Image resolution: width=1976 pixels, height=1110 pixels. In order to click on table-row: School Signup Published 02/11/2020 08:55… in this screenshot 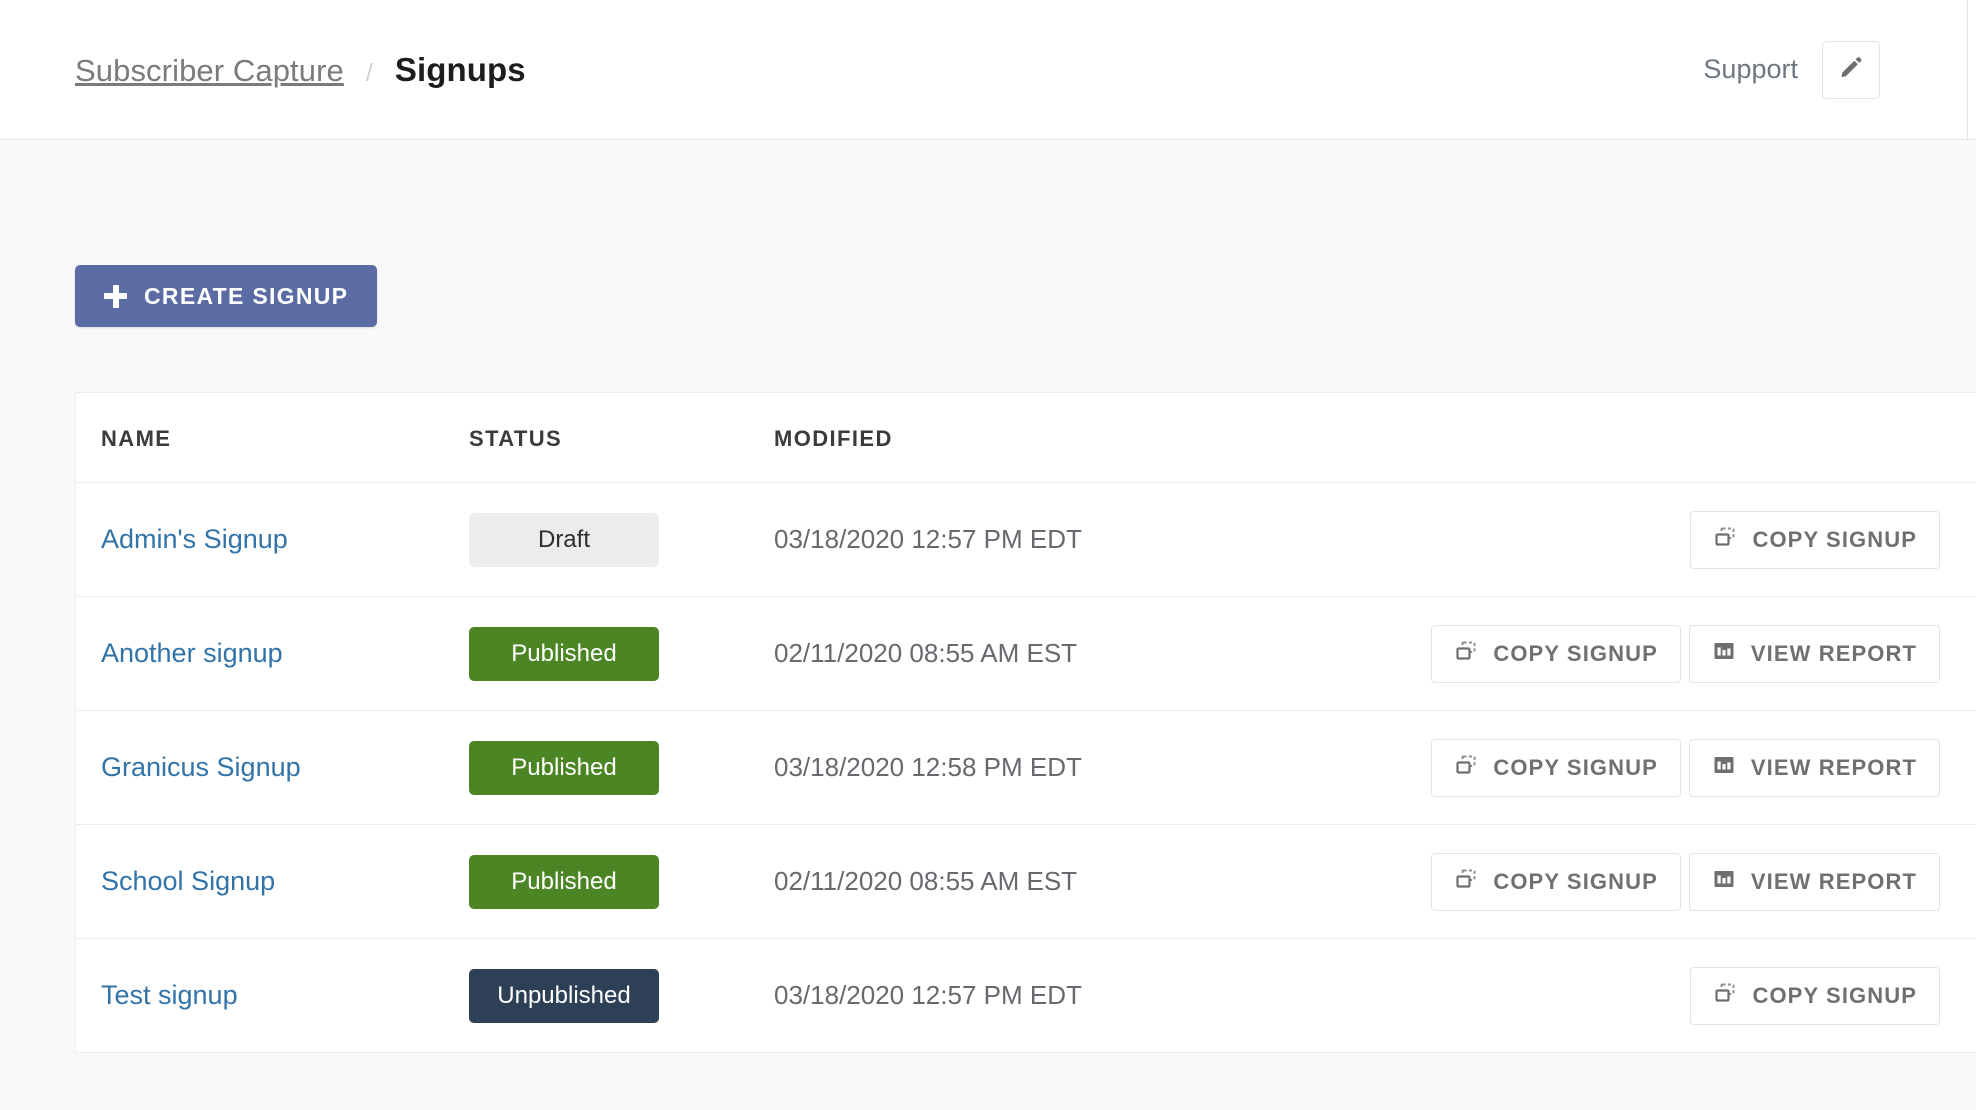, I will do `click(1026, 881)`.